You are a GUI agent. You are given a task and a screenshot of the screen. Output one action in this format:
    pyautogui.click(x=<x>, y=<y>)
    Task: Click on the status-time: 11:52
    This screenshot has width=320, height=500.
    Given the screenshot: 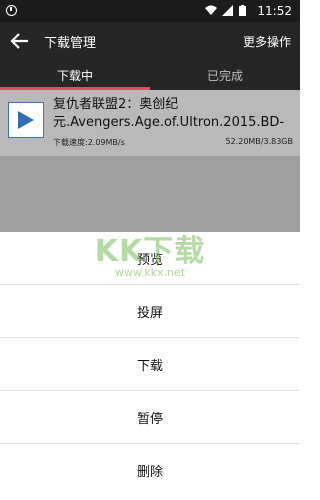 What is the action you would take?
    pyautogui.click(x=274, y=11)
    